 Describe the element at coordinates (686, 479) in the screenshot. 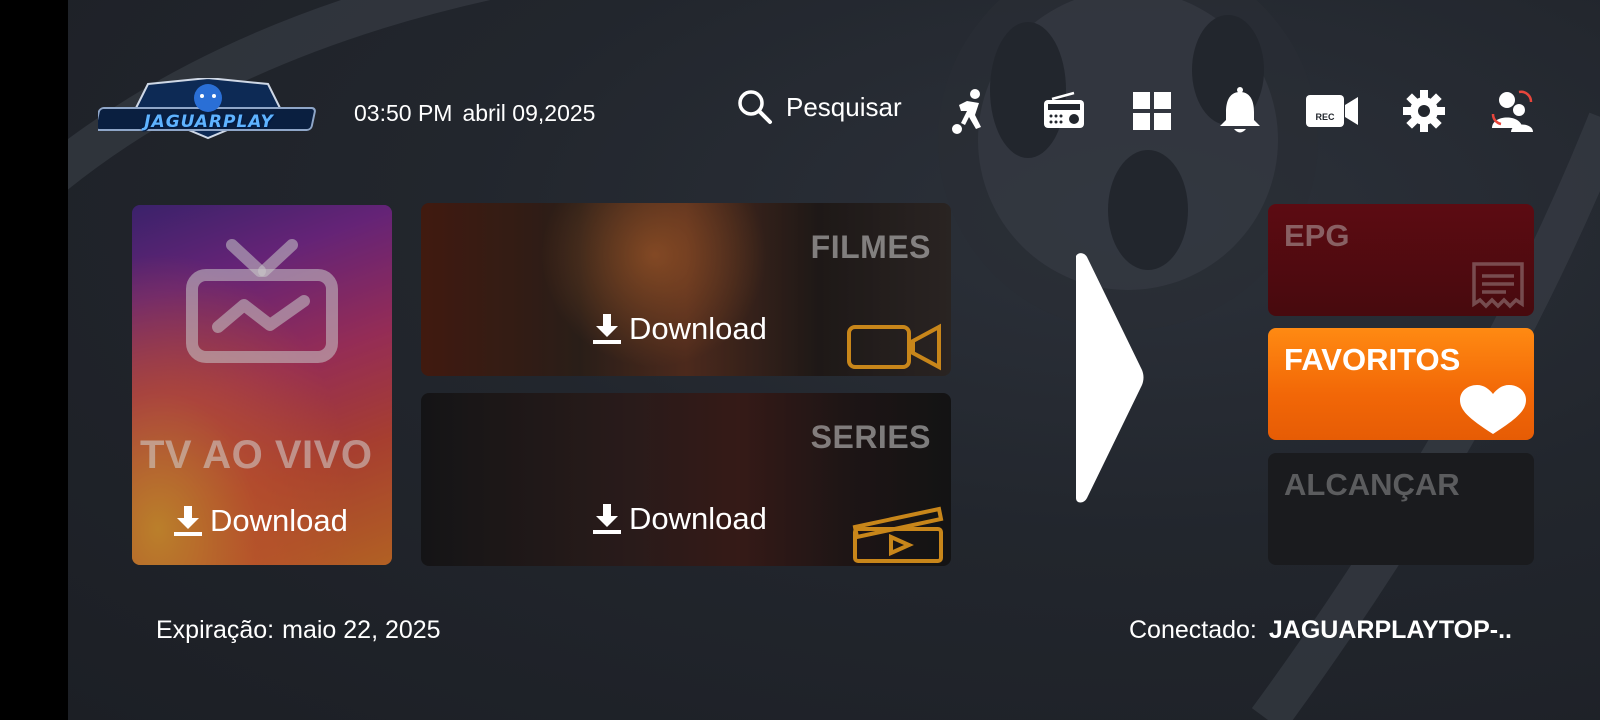

I see `series-card: SERIES Download` at that location.